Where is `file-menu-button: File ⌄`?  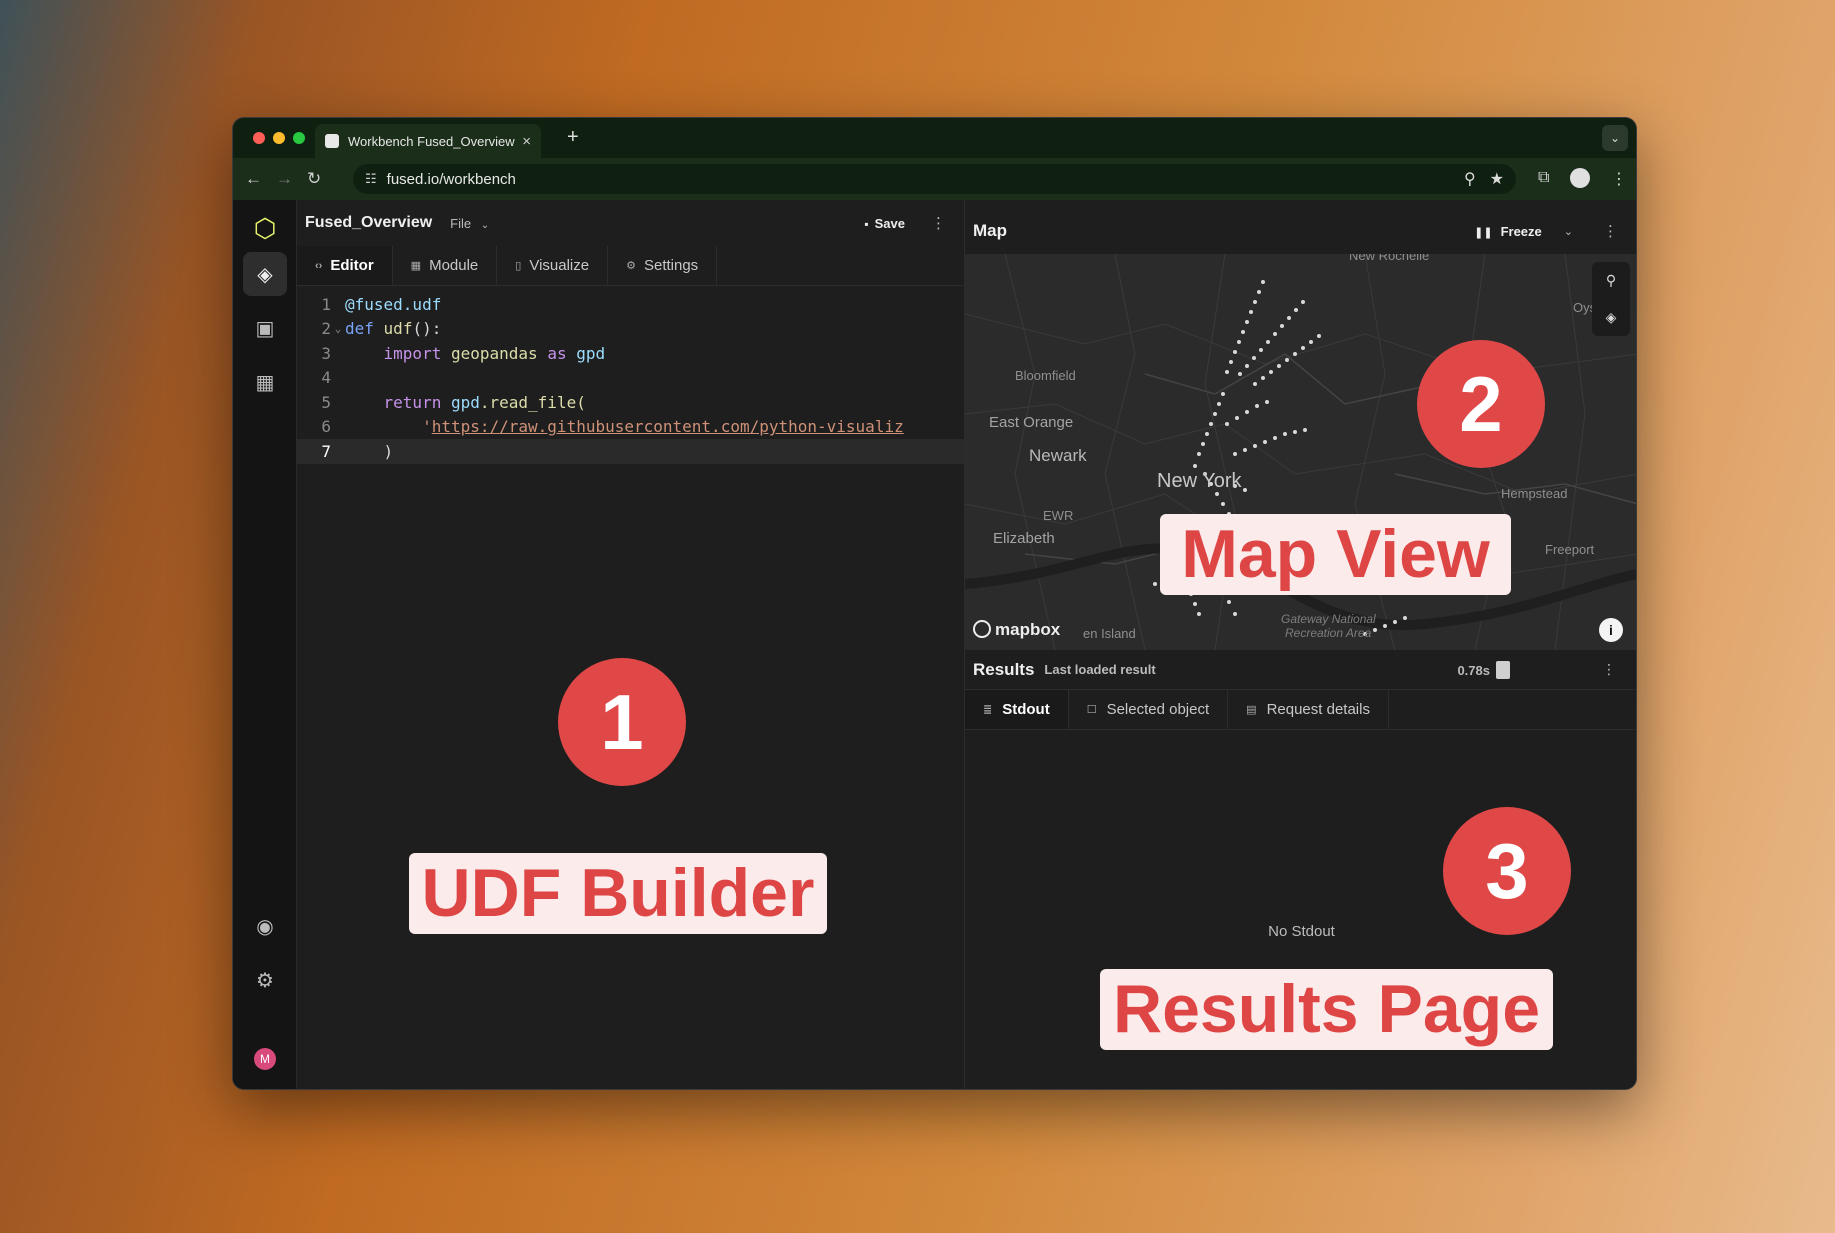 file-menu-button: File ⌄ is located at coordinates (469, 223).